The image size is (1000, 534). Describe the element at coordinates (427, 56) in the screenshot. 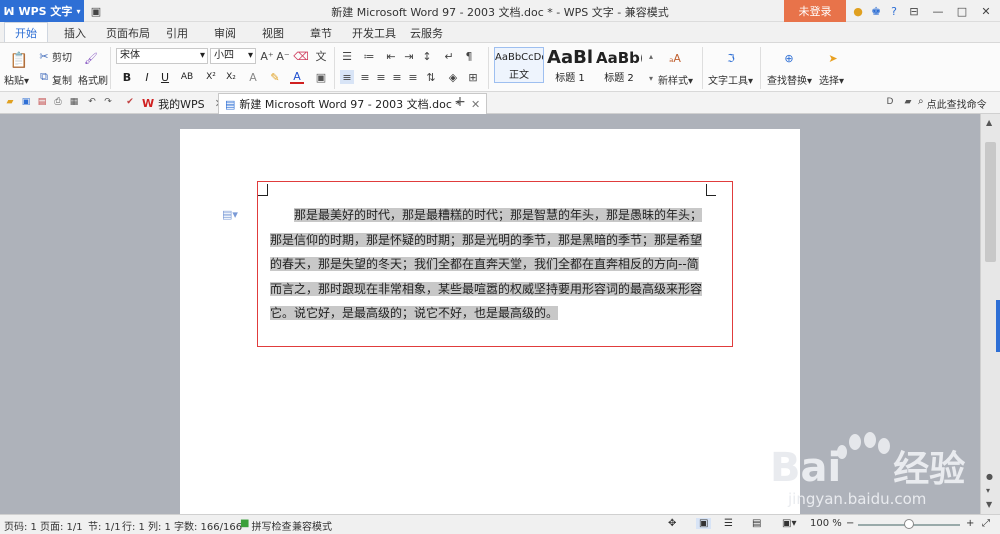

I see `sort-icon: ↕` at that location.